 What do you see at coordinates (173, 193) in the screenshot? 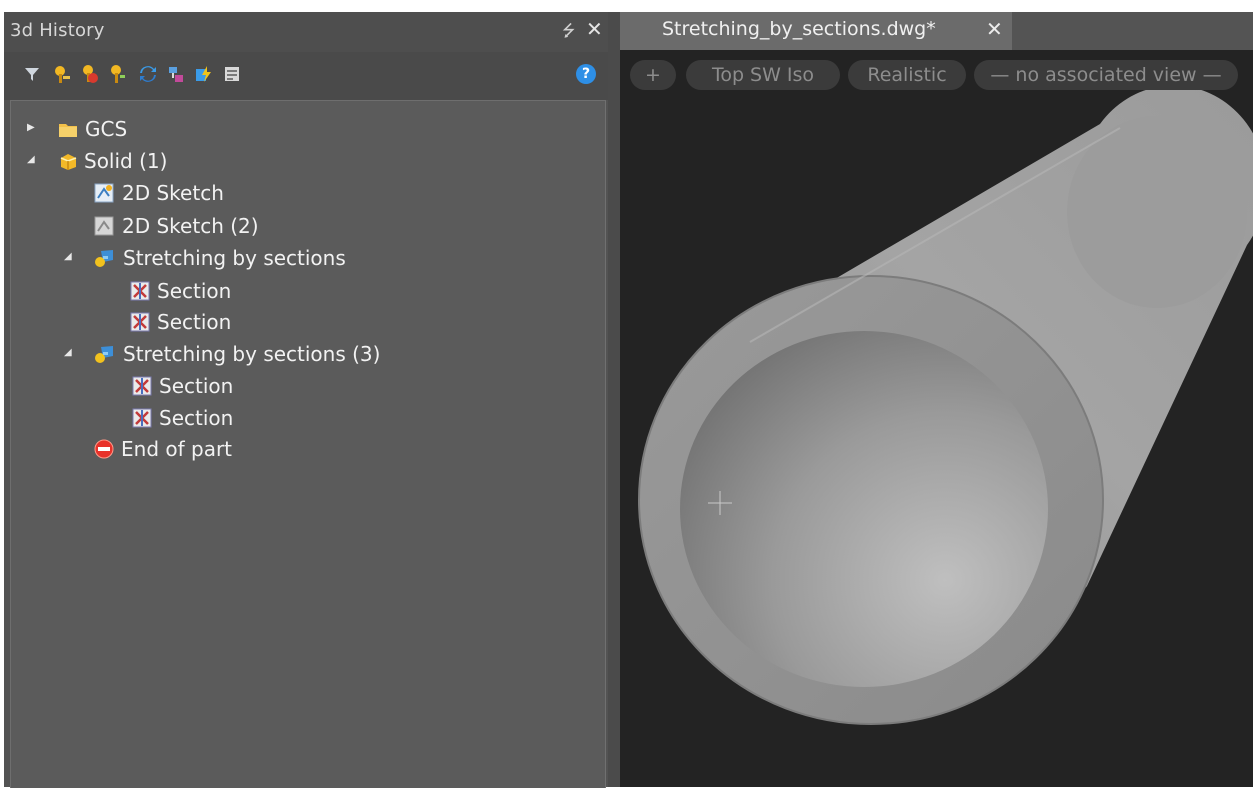
I see `tree-item-label: 2D Sketch` at bounding box center [173, 193].